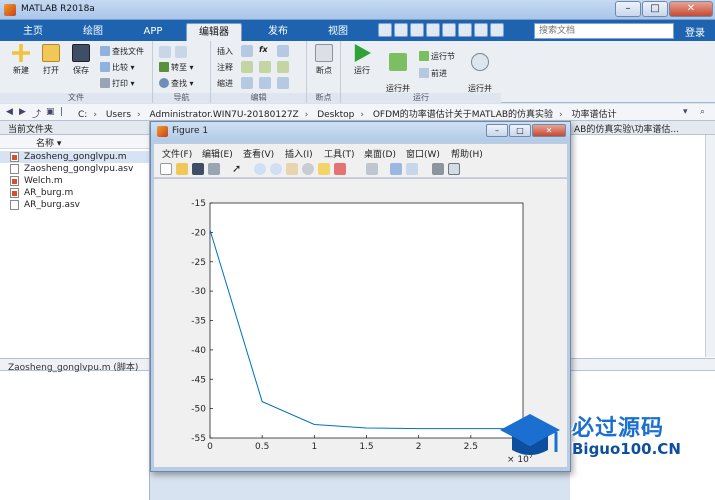 The image size is (715, 500). Describe the element at coordinates (198, 169) in the screenshot. I see `save-figure-icon` at that location.